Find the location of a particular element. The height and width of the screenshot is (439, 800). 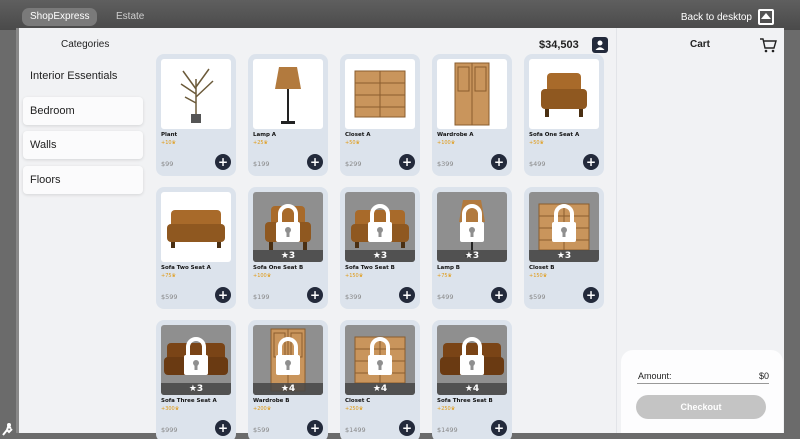

product-card: Wardrobe A +100♛ $399 + is located at coordinates (472, 115).